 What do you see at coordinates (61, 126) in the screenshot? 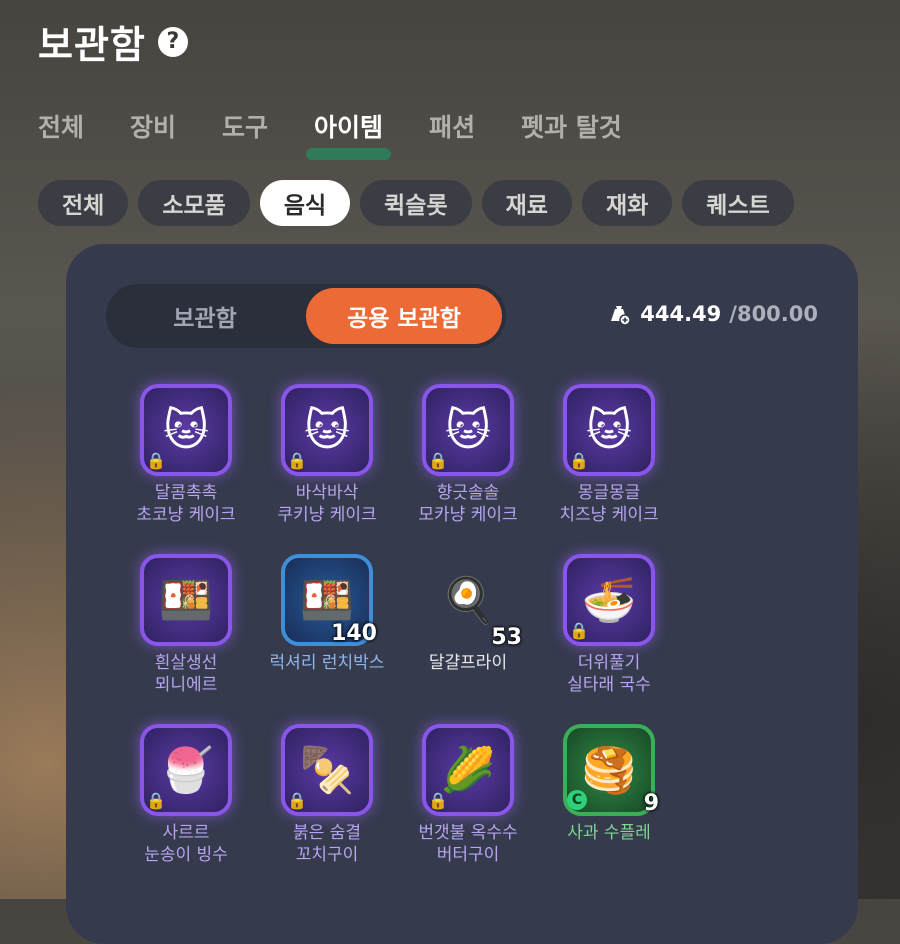
I see `tab-all: 전체` at bounding box center [61, 126].